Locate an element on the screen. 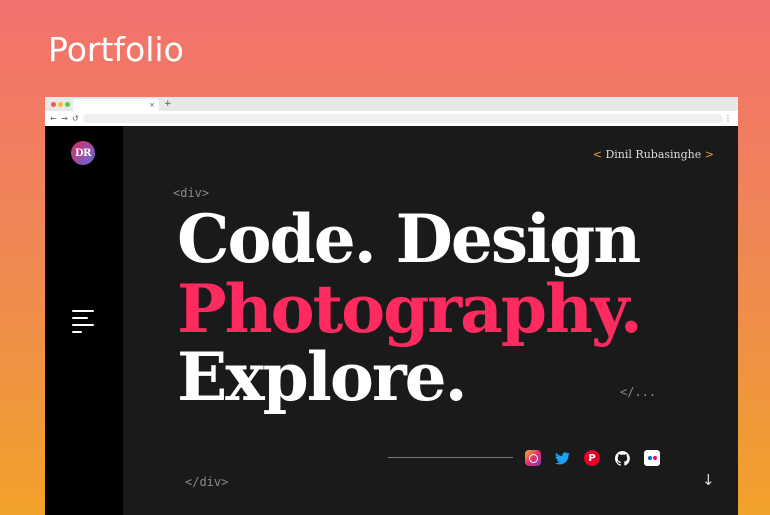  author-open-bracket: < is located at coordinates (597, 154).